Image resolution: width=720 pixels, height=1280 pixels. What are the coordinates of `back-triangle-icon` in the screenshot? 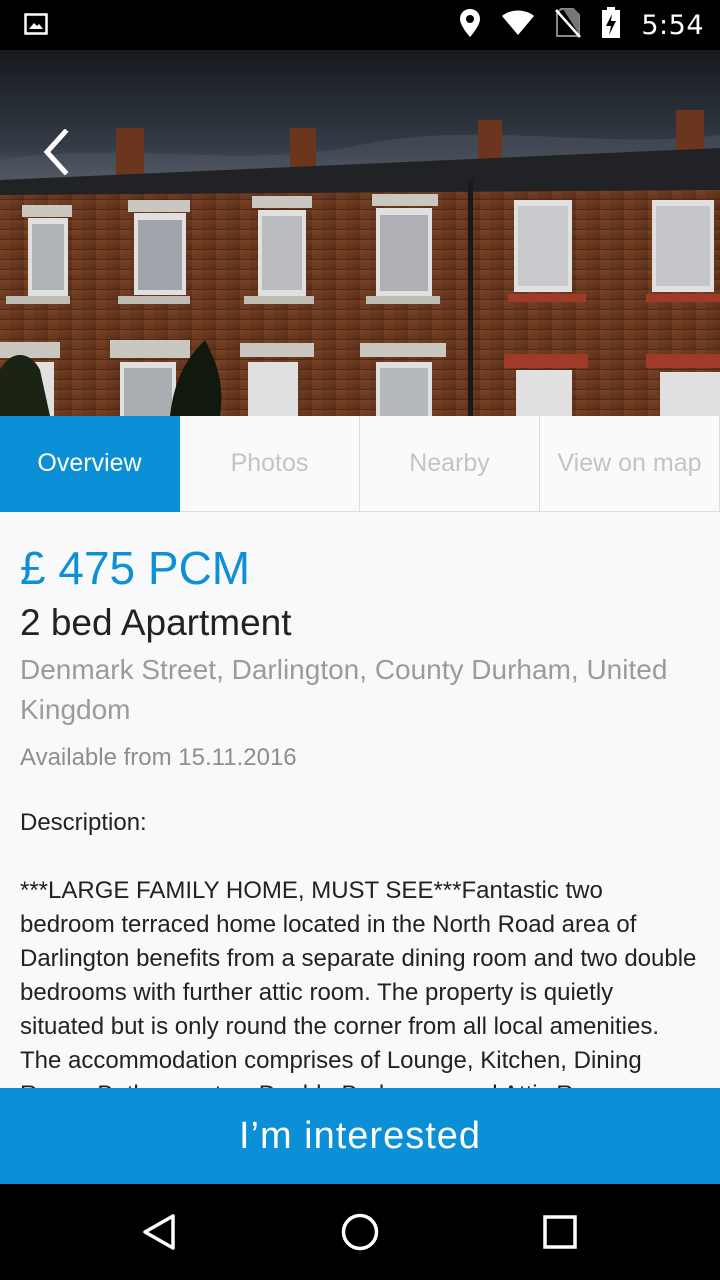 It's located at (159, 1232).